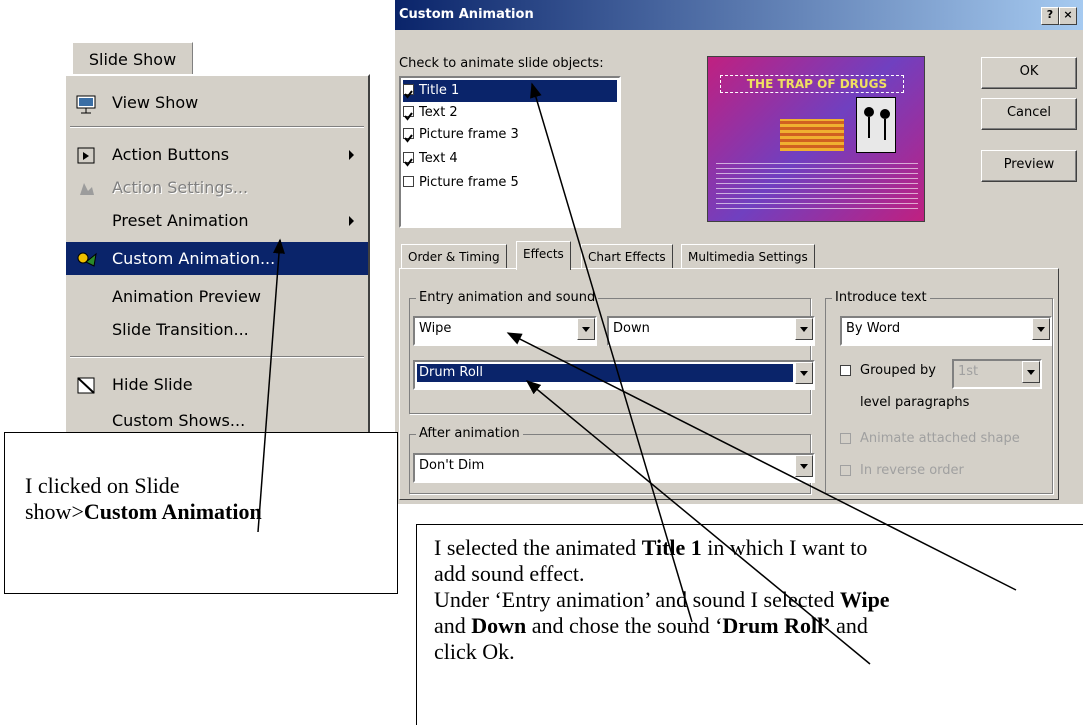 The width and height of the screenshot is (1083, 725). I want to click on callout-bold: Wipe, so click(864, 599).